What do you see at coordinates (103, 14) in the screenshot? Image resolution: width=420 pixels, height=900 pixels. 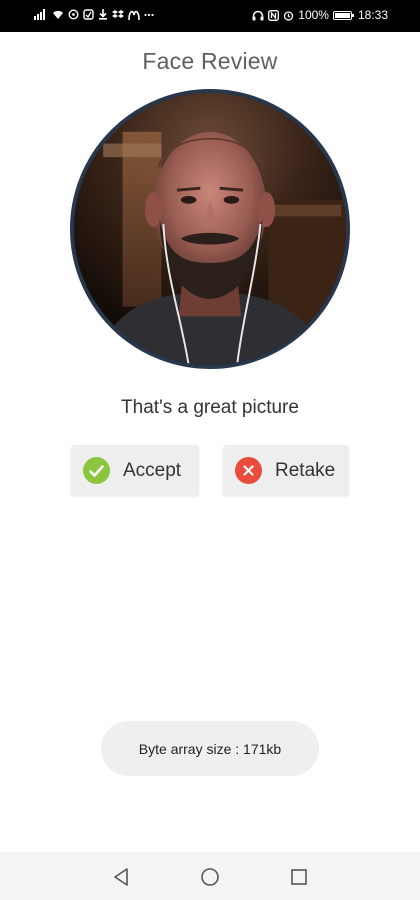 I see `download-icon` at bounding box center [103, 14].